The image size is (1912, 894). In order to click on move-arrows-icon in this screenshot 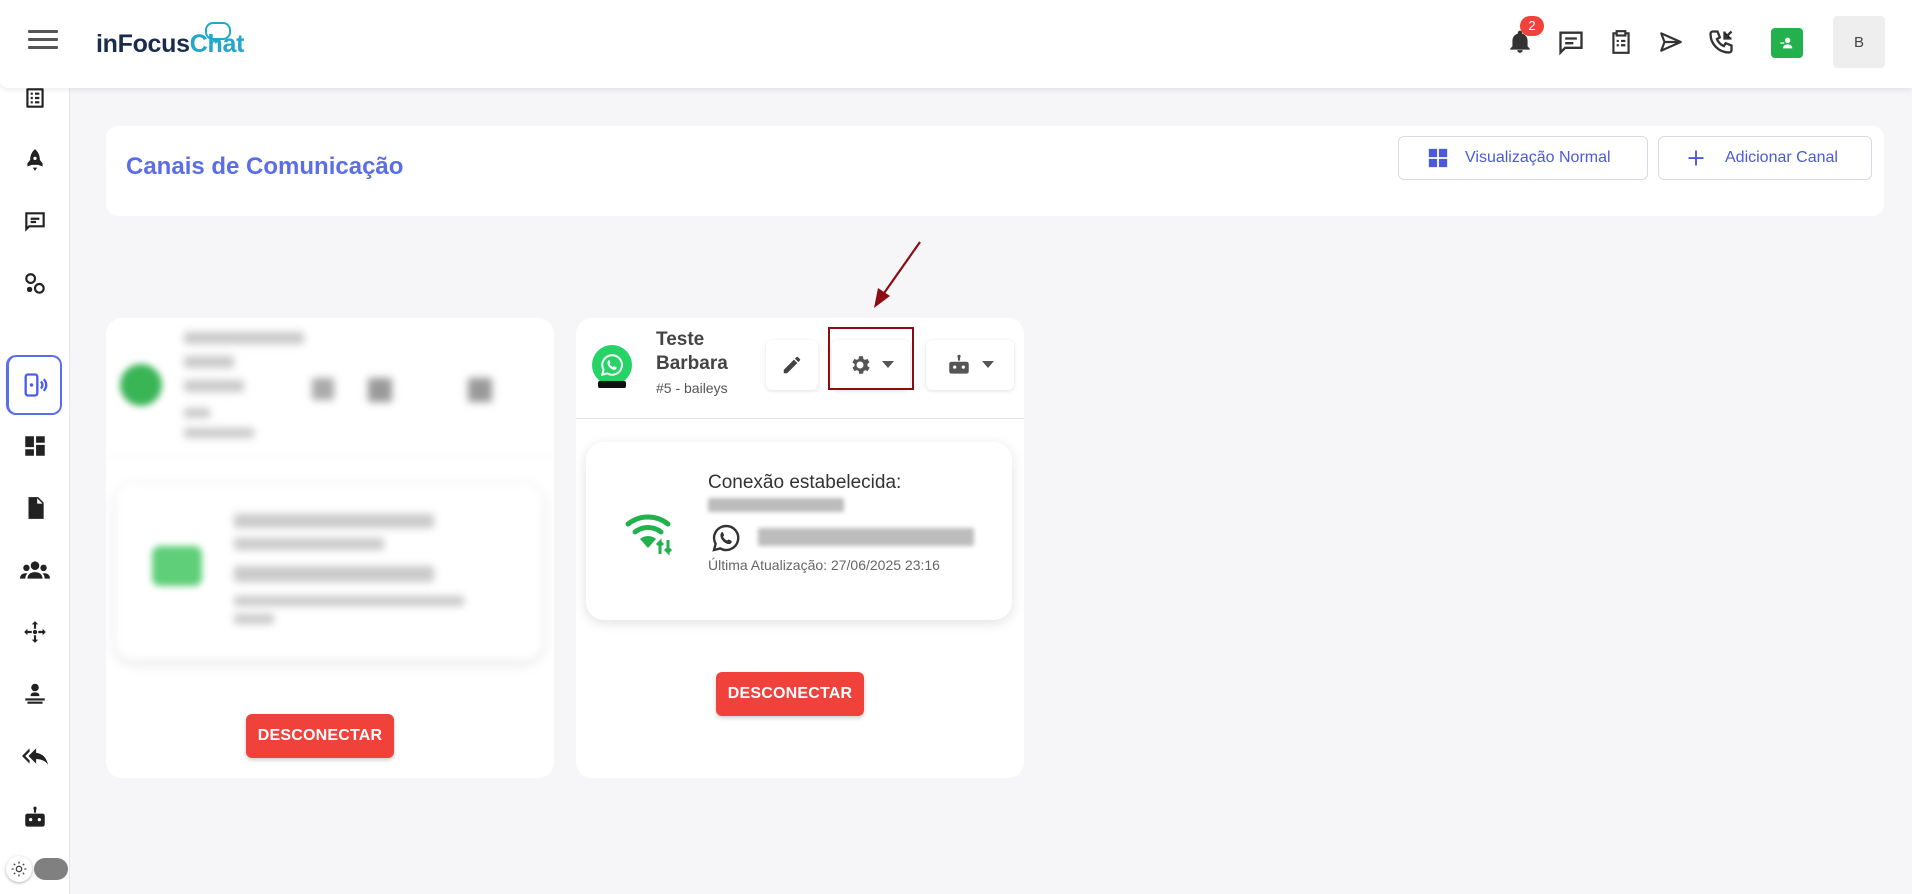, I will do `click(35, 632)`.